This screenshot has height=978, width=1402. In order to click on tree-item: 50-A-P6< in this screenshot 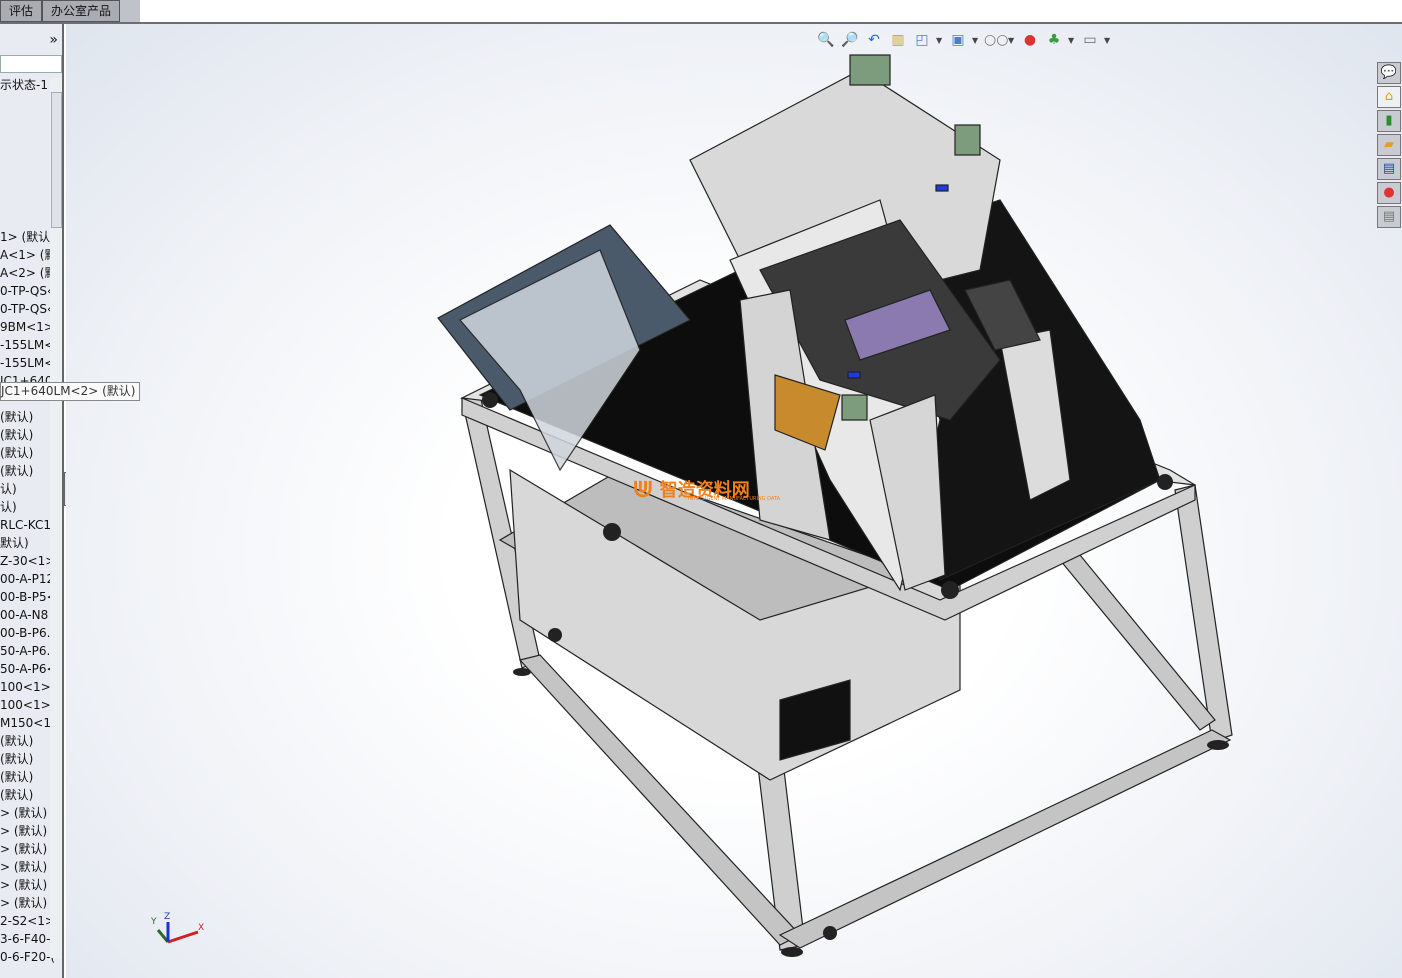, I will do `click(28, 669)`.